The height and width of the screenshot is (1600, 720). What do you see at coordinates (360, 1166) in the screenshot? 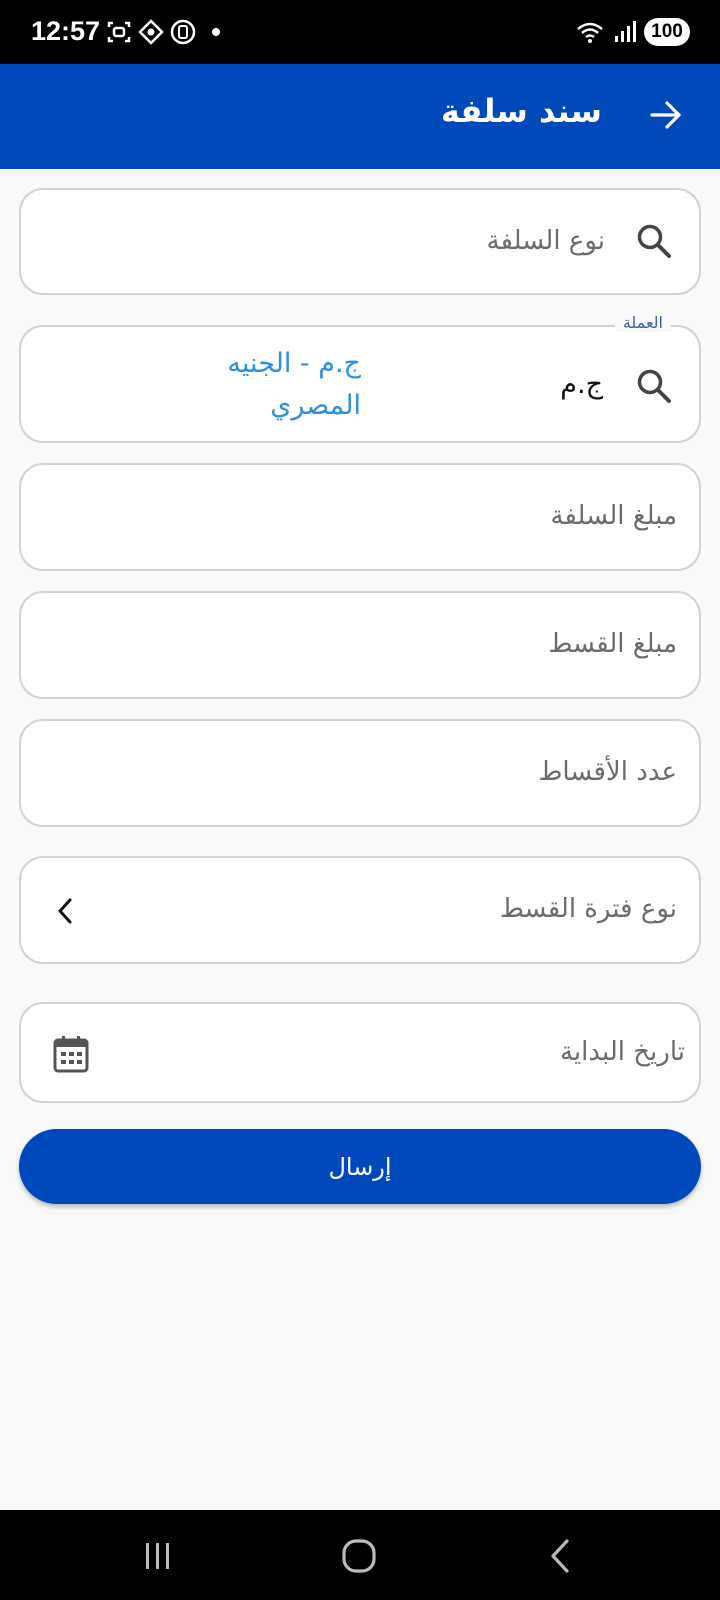
I see `submit-button: إرسال` at bounding box center [360, 1166].